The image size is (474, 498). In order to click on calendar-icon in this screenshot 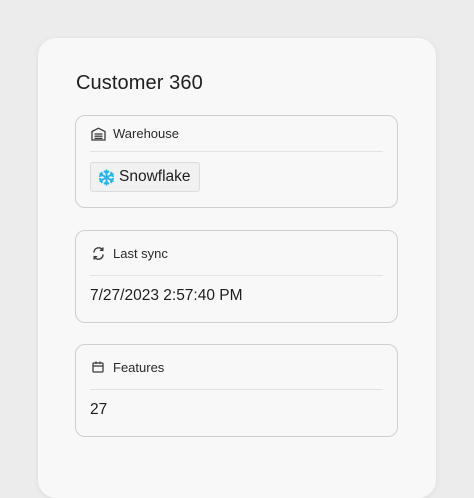, I will do `click(98, 367)`.